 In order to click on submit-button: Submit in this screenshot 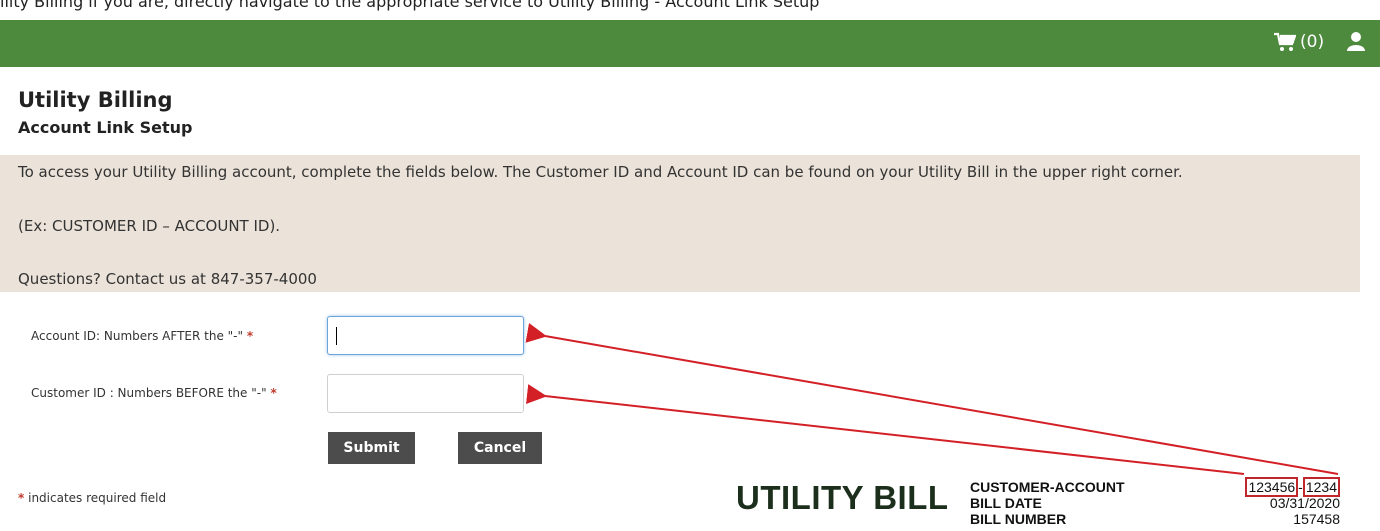, I will do `click(371, 448)`.